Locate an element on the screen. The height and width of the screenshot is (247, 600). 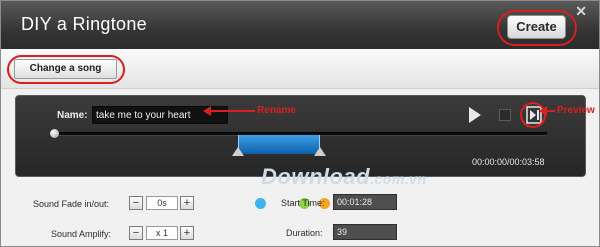
selection-start-handle is located at coordinates (238, 151).